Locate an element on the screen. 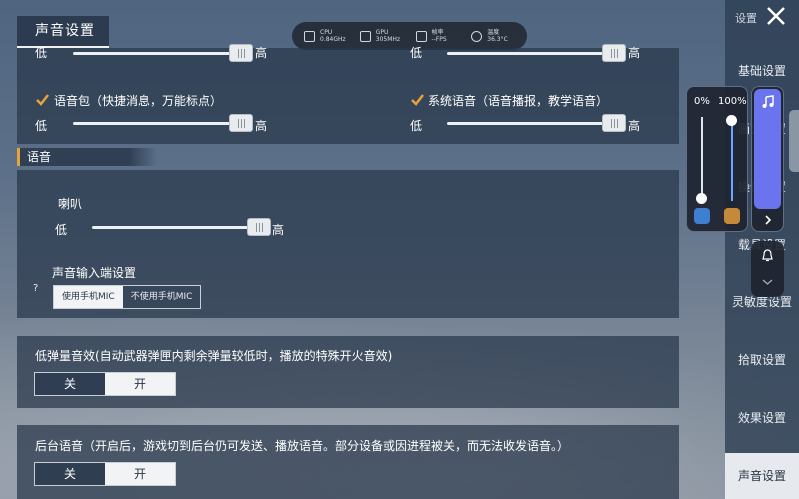 The image size is (799, 499). speaker-high-label: 高 is located at coordinates (278, 230).